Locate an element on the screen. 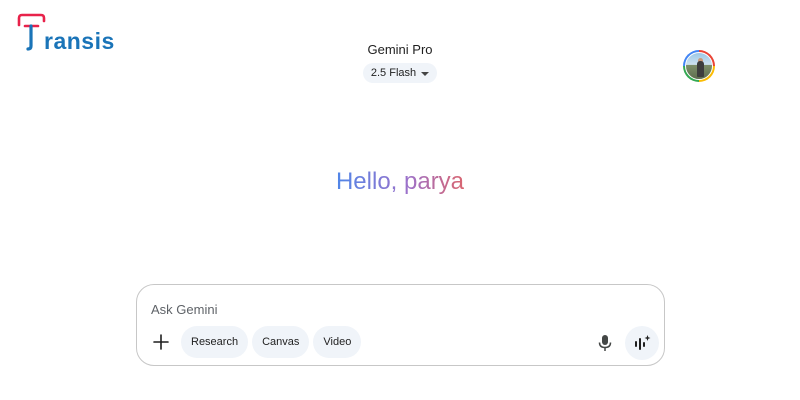 The width and height of the screenshot is (800, 400). live-sparkle-icon is located at coordinates (643, 342).